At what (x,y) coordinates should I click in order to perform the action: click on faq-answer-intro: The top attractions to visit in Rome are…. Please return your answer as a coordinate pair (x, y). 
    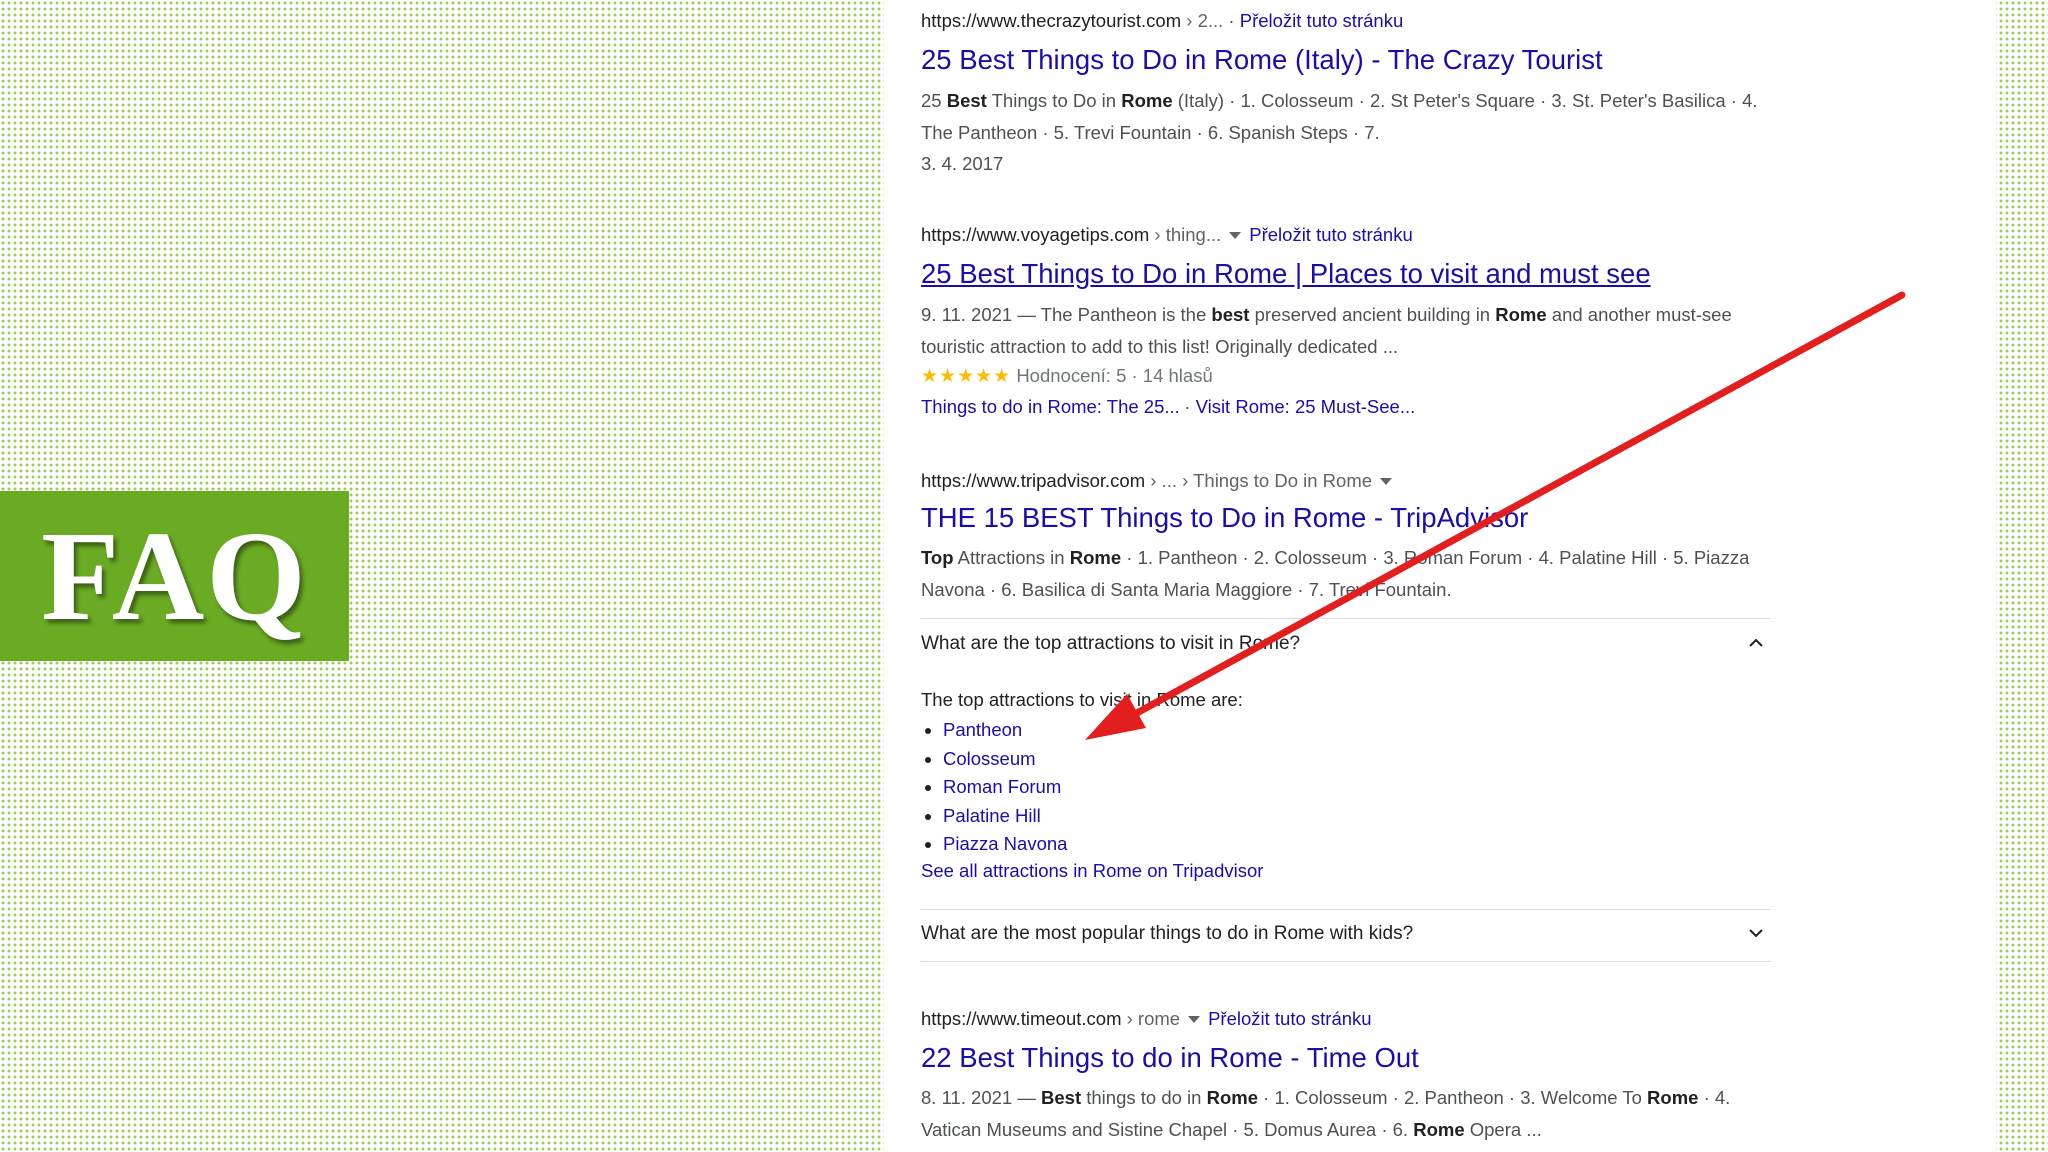
    Looking at the image, I should click on (1082, 699).